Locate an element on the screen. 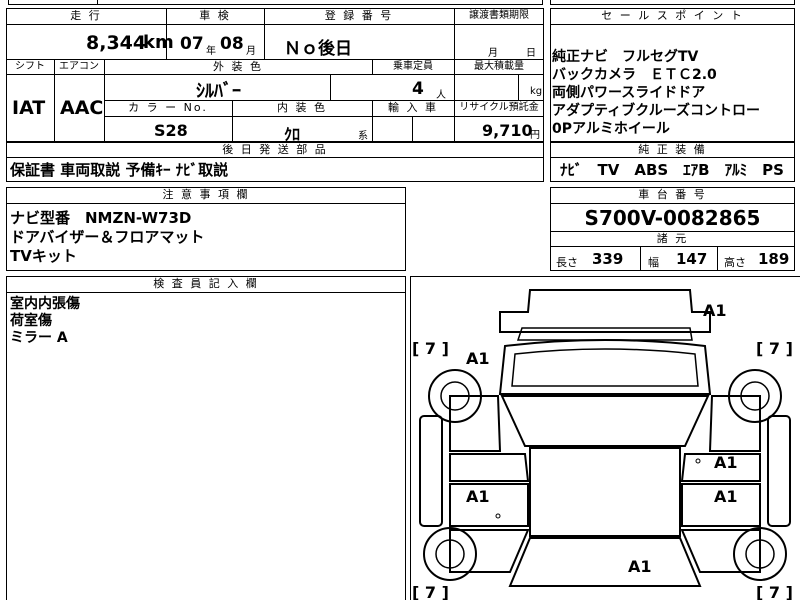 The width and height of the screenshot is (800, 600). import-header: 輸 入 車 is located at coordinates (413, 107).